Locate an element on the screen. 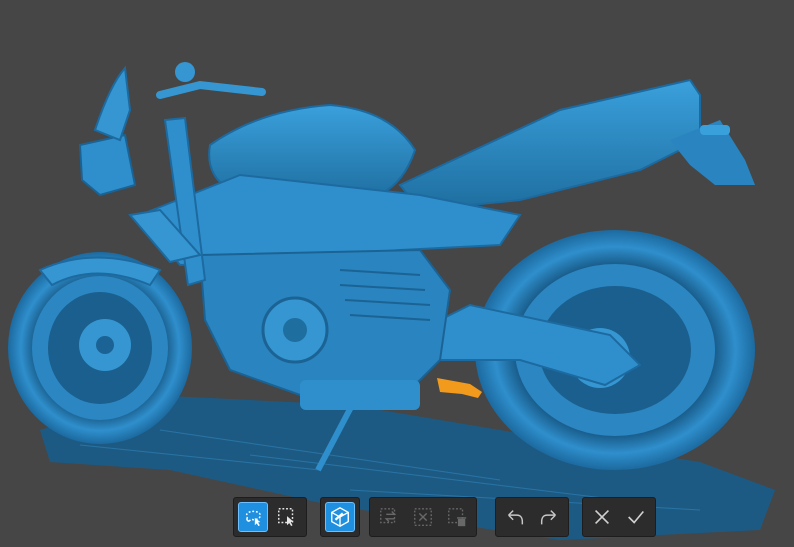  delete-selection-icon is located at coordinates (457, 517).